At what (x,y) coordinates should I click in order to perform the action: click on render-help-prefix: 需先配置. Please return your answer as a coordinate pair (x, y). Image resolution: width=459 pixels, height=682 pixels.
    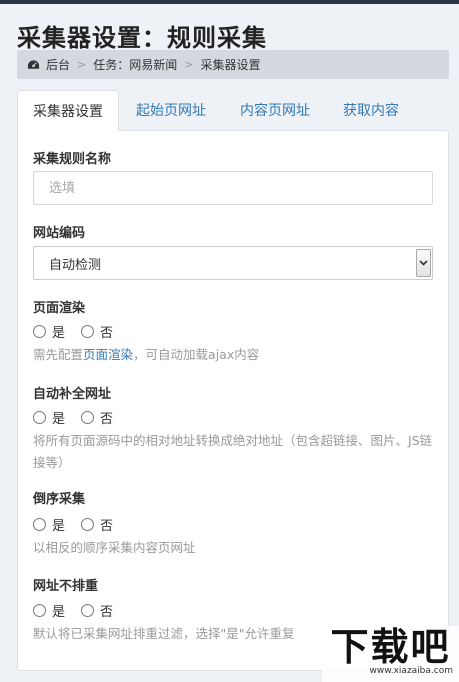
    Looking at the image, I should click on (58, 354).